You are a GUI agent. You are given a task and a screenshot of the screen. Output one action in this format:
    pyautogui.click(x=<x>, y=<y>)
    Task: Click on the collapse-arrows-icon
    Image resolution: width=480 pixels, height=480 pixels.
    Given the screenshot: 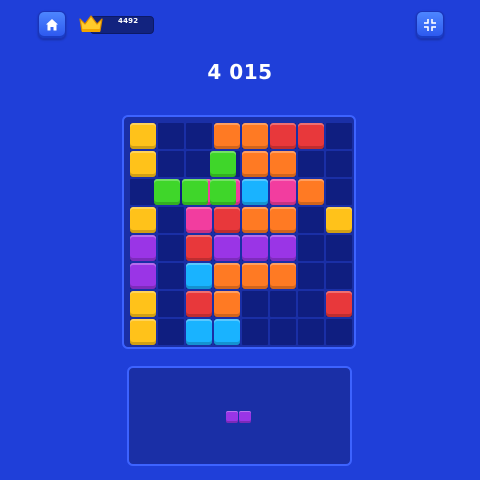 What is the action you would take?
    pyautogui.click(x=430, y=25)
    